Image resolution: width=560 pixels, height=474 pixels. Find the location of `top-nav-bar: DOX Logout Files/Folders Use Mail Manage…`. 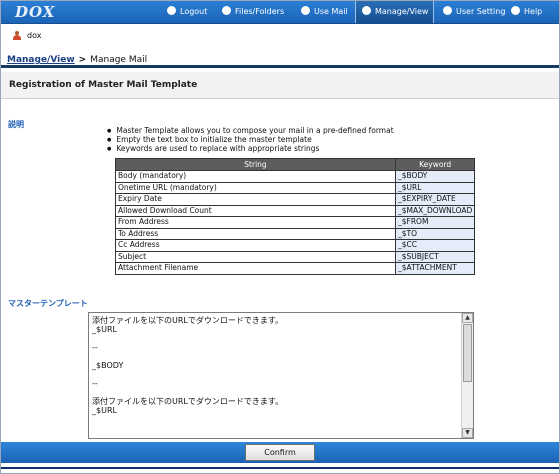

top-nav-bar: DOX Logout Files/Folders Use Mail Manage… is located at coordinates (280, 12).